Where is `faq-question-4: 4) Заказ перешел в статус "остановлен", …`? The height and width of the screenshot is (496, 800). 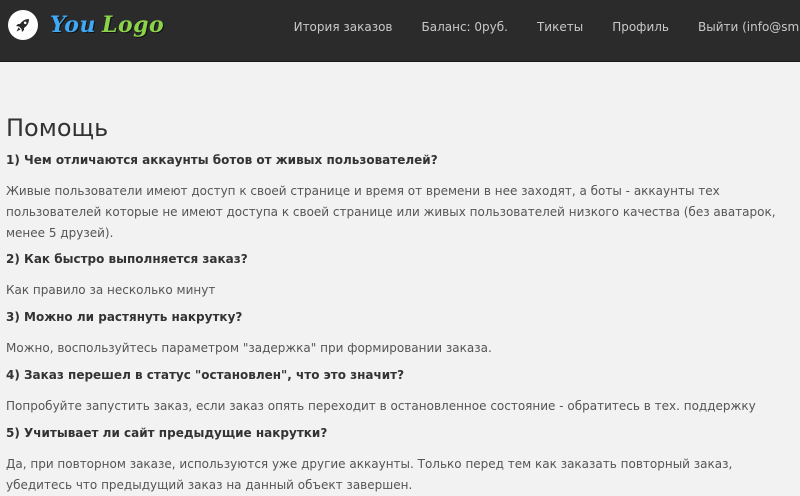 faq-question-4: 4) Заказ перешел в статус "остановлен", … is located at coordinates (205, 375).